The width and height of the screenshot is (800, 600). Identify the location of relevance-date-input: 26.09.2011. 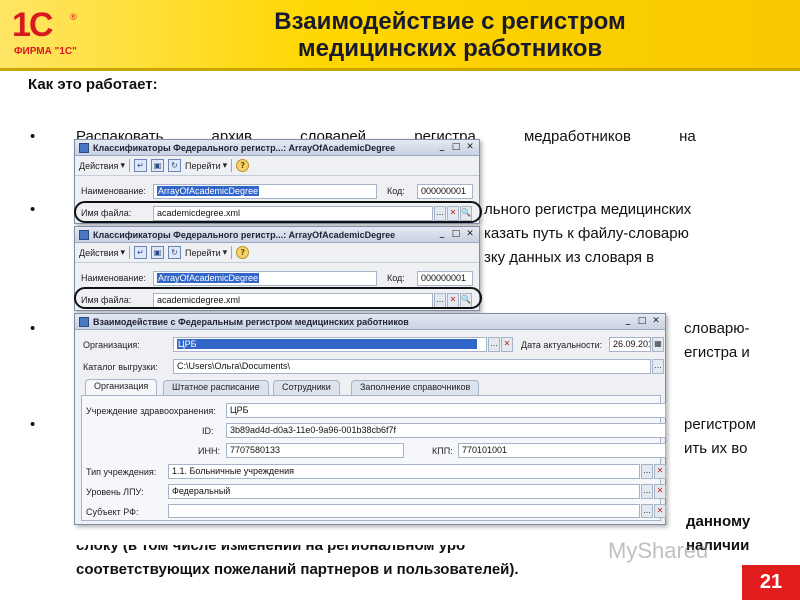
(630, 344).